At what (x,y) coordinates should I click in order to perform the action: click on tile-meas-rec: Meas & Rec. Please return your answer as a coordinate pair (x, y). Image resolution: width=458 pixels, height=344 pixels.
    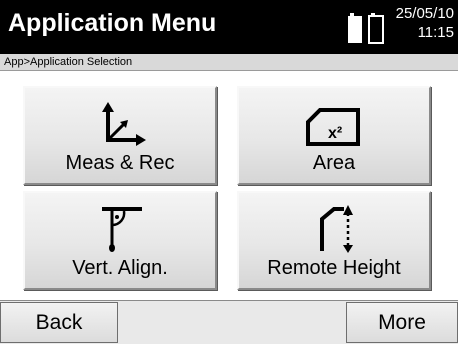
    Looking at the image, I should click on (120, 135).